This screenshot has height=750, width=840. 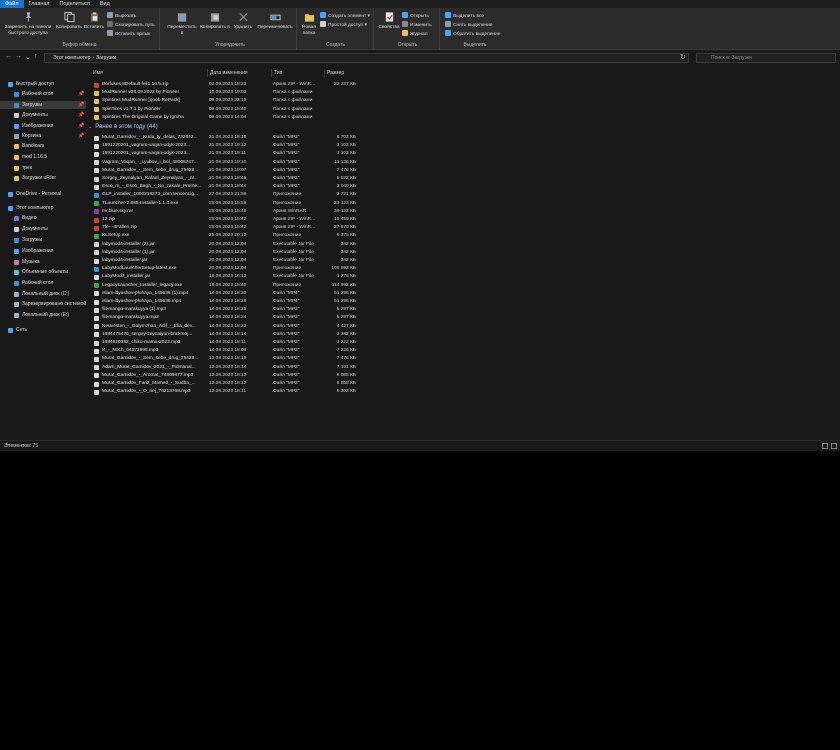 I want to click on sidebar-item-трек: трек, so click(x=43, y=168).